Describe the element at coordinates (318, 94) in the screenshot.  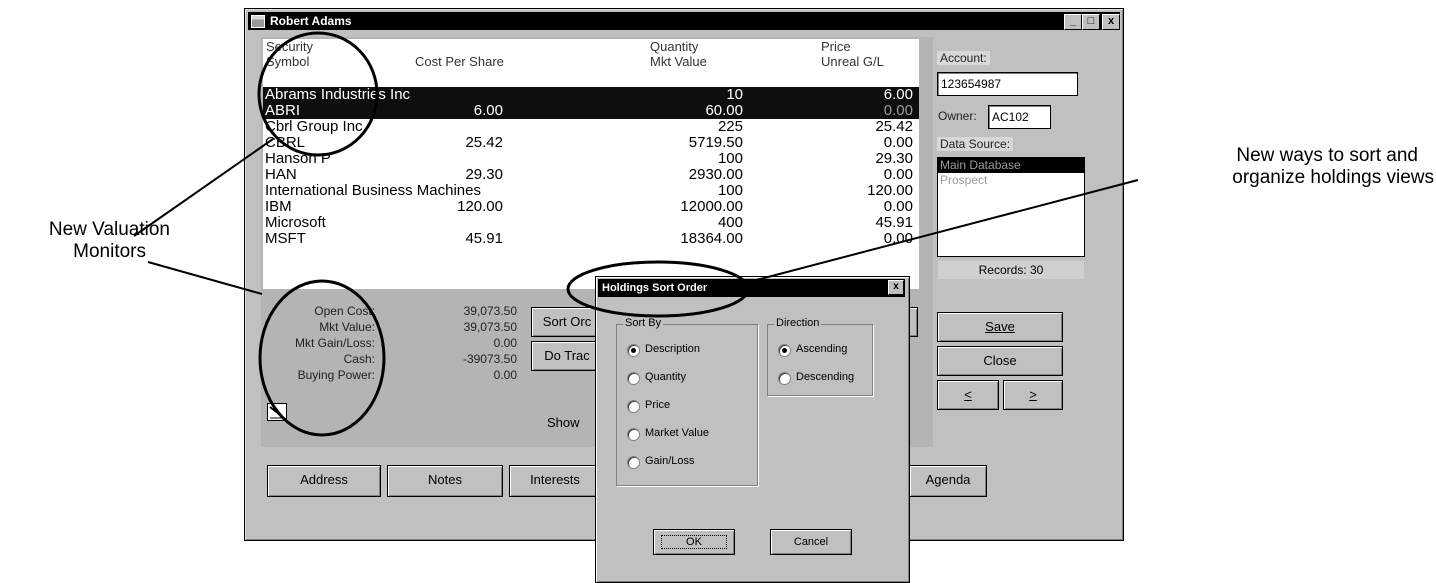
I see `security-column-highlight` at that location.